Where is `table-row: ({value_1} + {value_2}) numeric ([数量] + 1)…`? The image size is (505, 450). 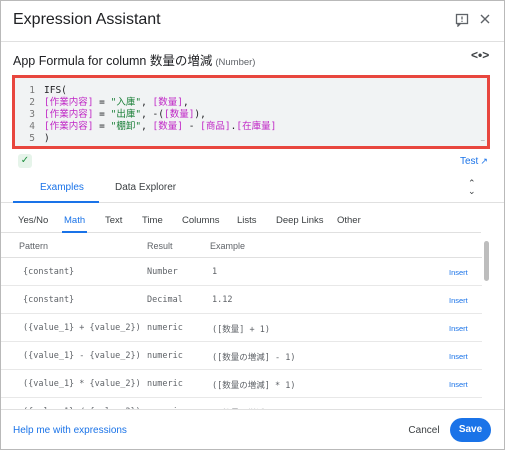
table-row: ({value_1} + {value_2}) numeric ([数量] + 1)… is located at coordinates (241, 328).